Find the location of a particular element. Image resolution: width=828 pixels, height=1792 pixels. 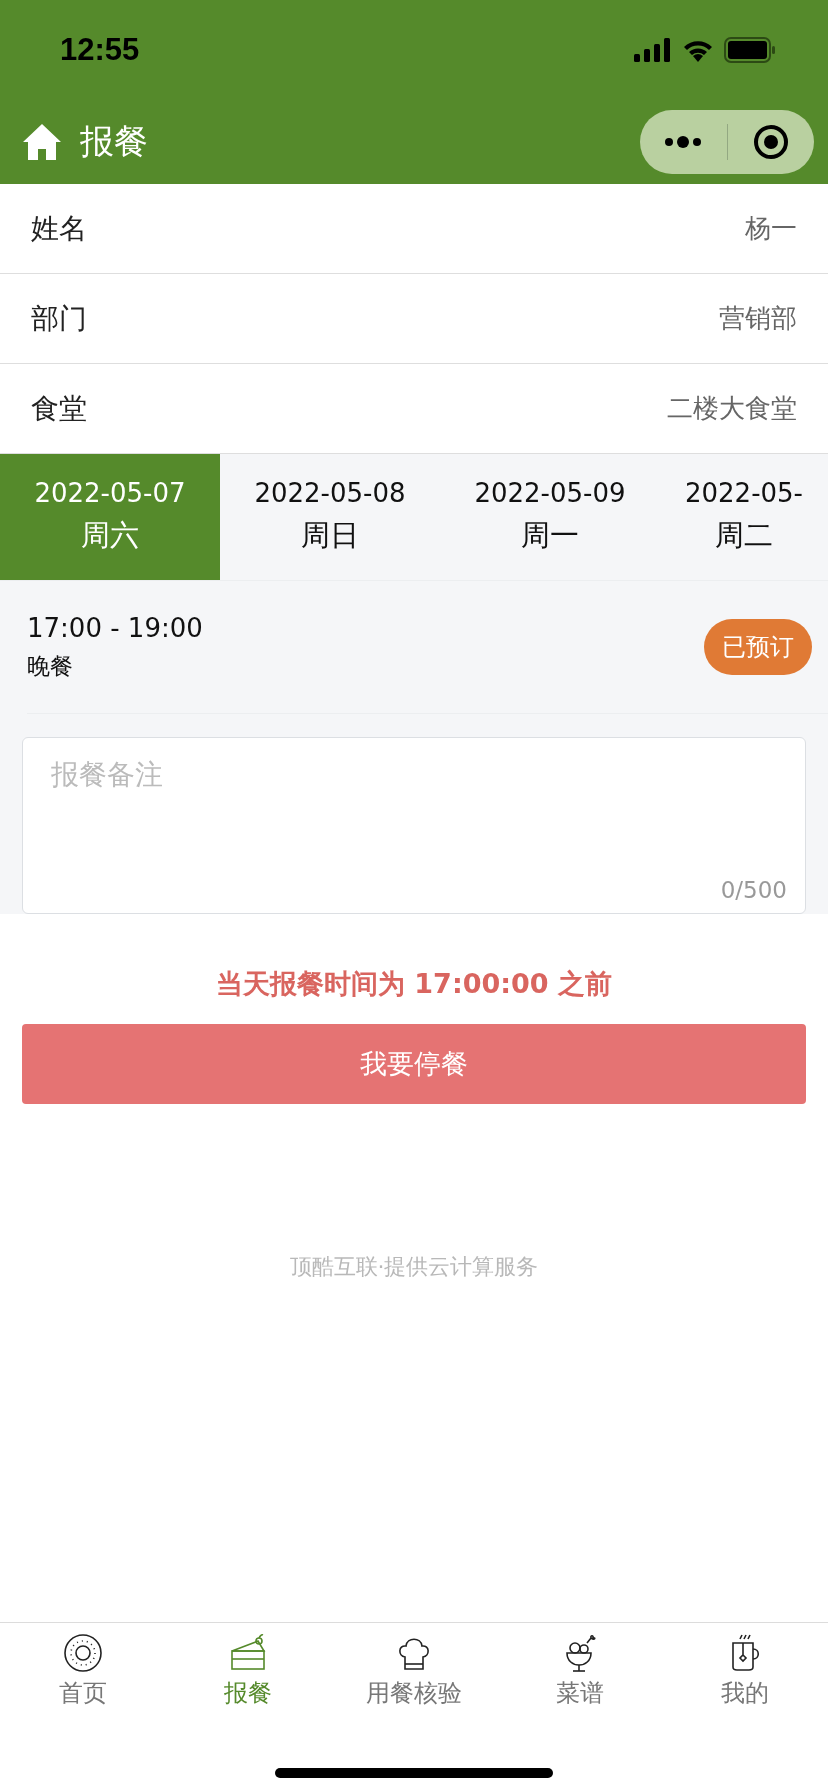

page-title: 报餐 is located at coordinates (114, 141).